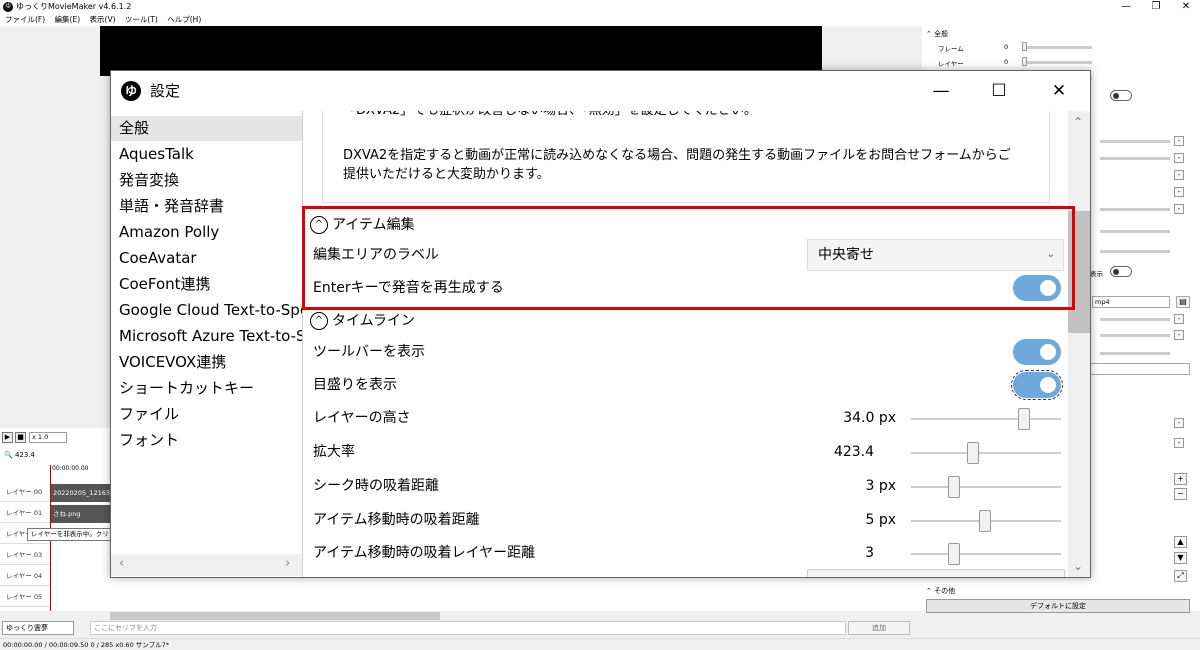 Image resolution: width=1200 pixels, height=650 pixels. What do you see at coordinates (206, 362) in the screenshot?
I see `category-voicevox: VOICEVOX連携` at bounding box center [206, 362].